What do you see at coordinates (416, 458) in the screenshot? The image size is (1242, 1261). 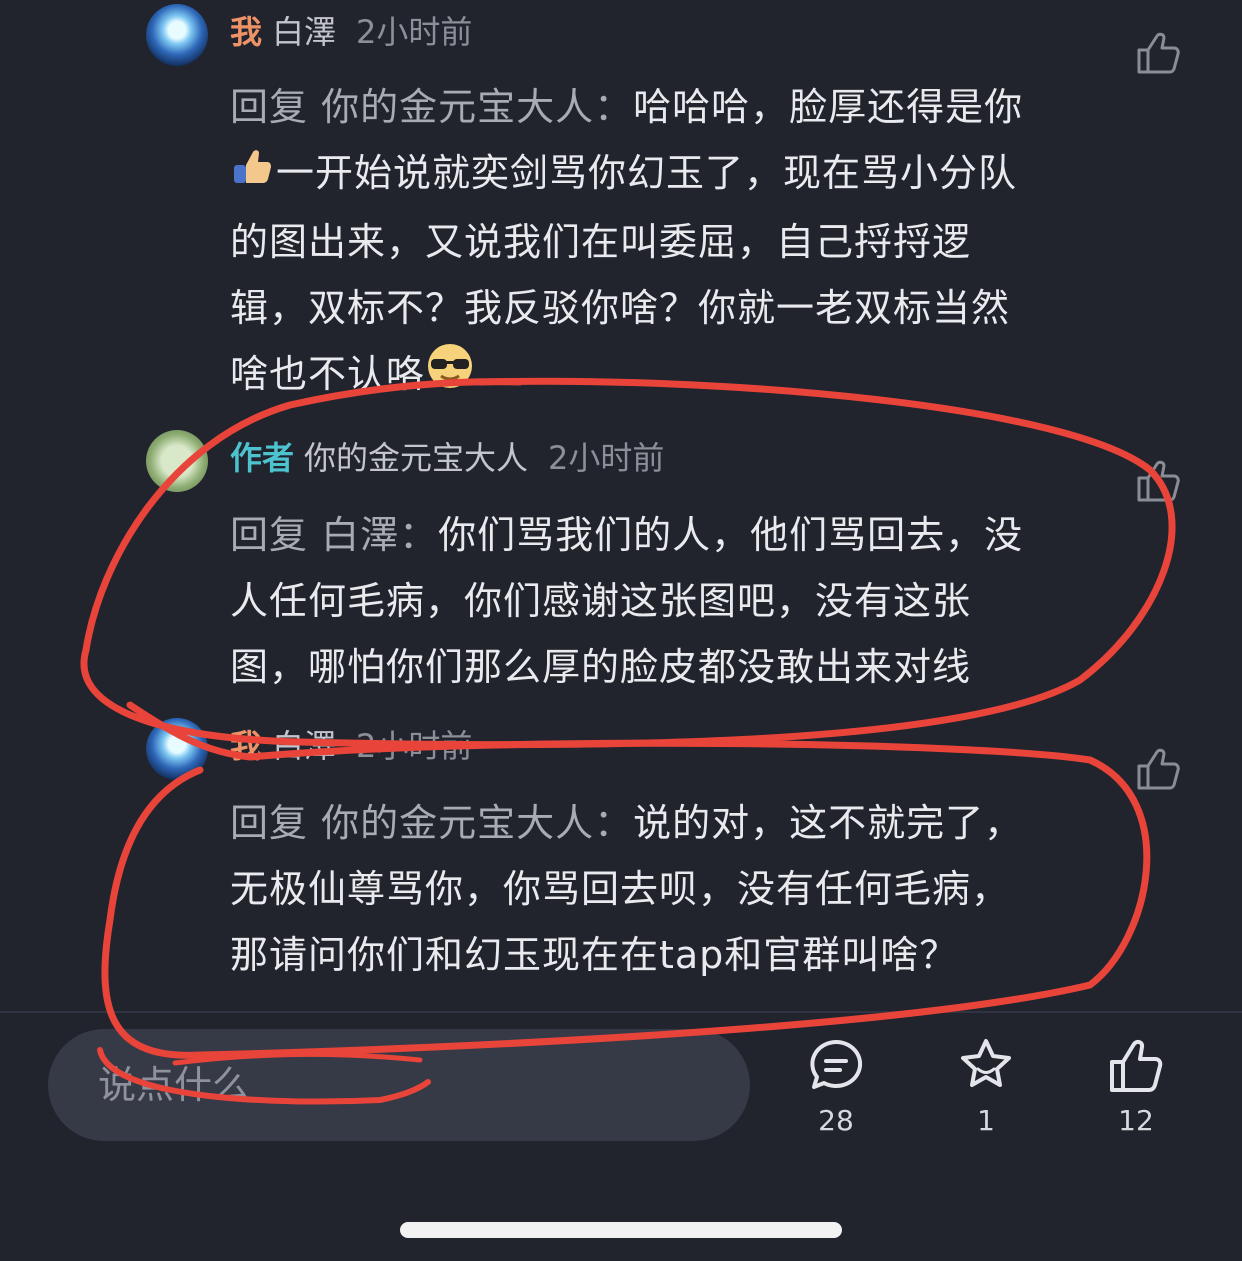 I see `username: 你的金元宝大人` at bounding box center [416, 458].